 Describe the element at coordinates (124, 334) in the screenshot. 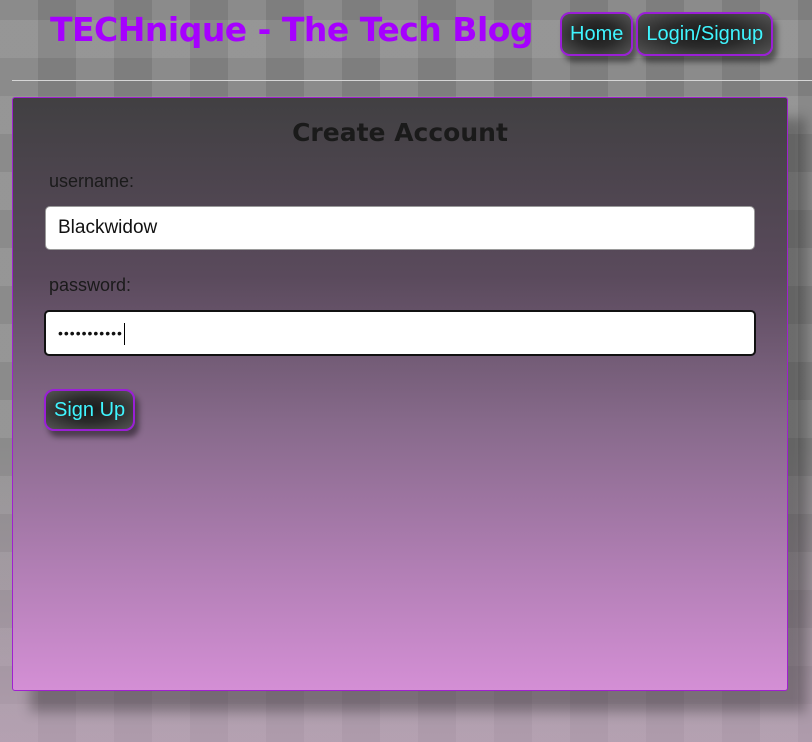

I see `text-caret` at that location.